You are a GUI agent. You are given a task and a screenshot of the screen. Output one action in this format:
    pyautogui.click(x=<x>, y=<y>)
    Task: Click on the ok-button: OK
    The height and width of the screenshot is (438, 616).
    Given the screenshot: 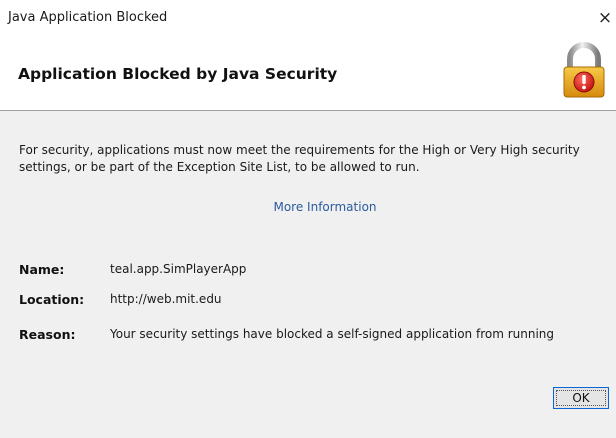 What is the action you would take?
    pyautogui.click(x=581, y=398)
    